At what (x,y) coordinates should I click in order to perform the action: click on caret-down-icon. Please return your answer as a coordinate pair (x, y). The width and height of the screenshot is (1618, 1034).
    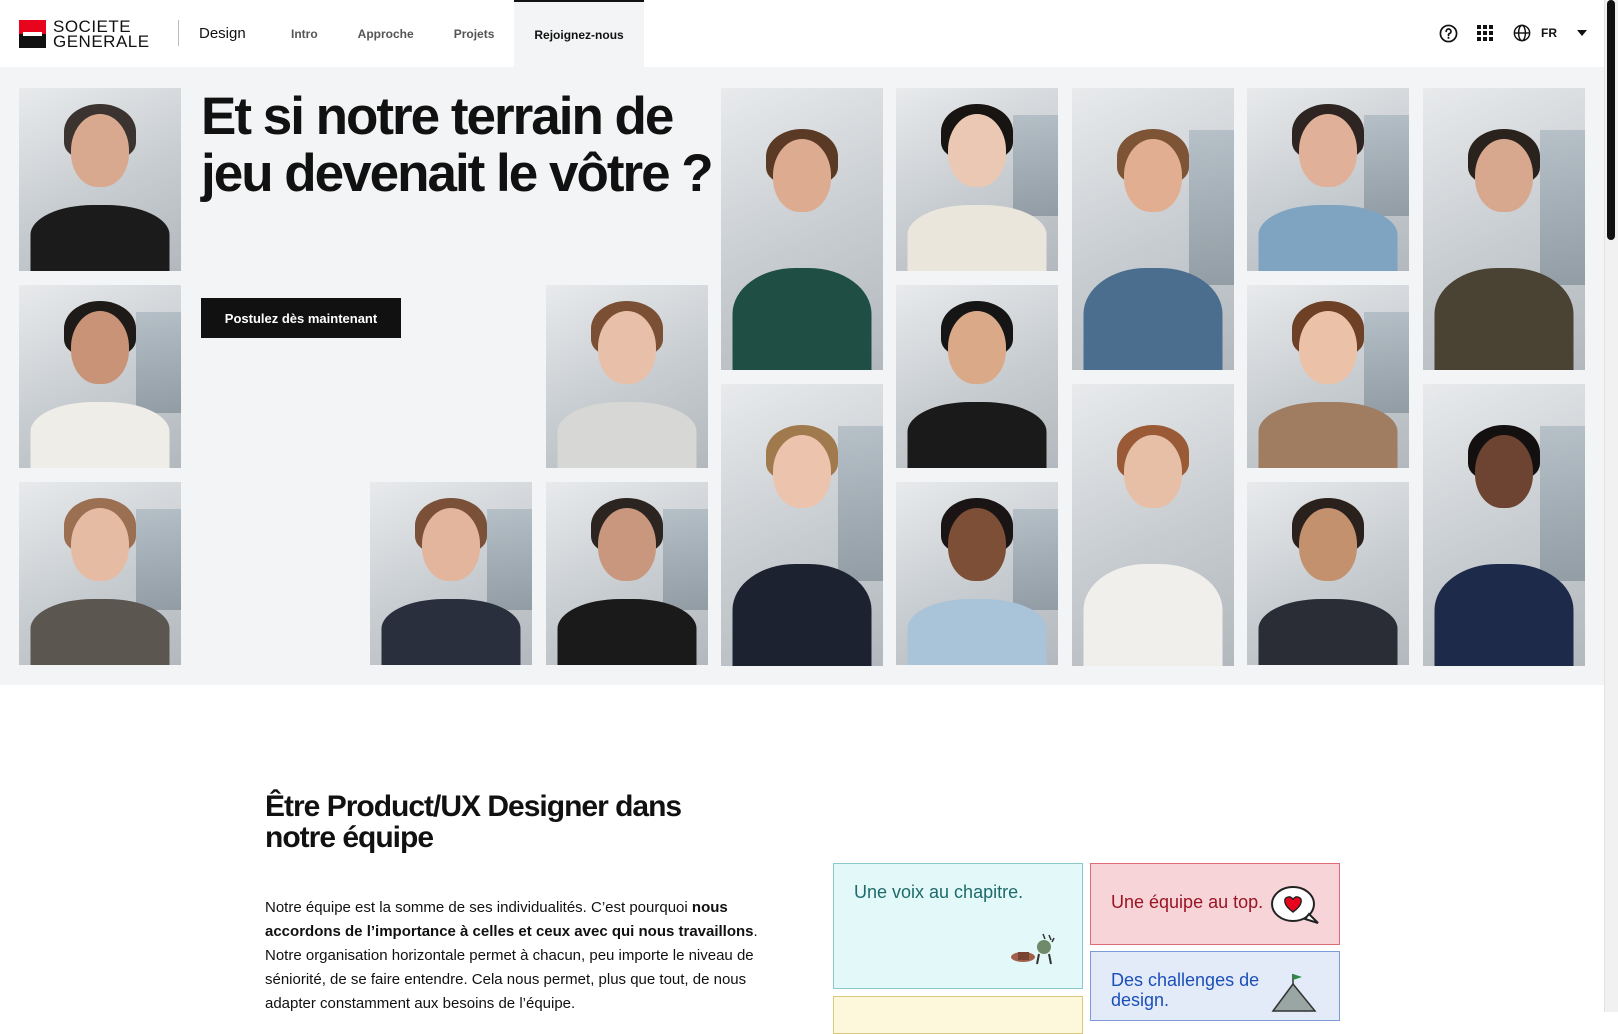
    Looking at the image, I should click on (1582, 33).